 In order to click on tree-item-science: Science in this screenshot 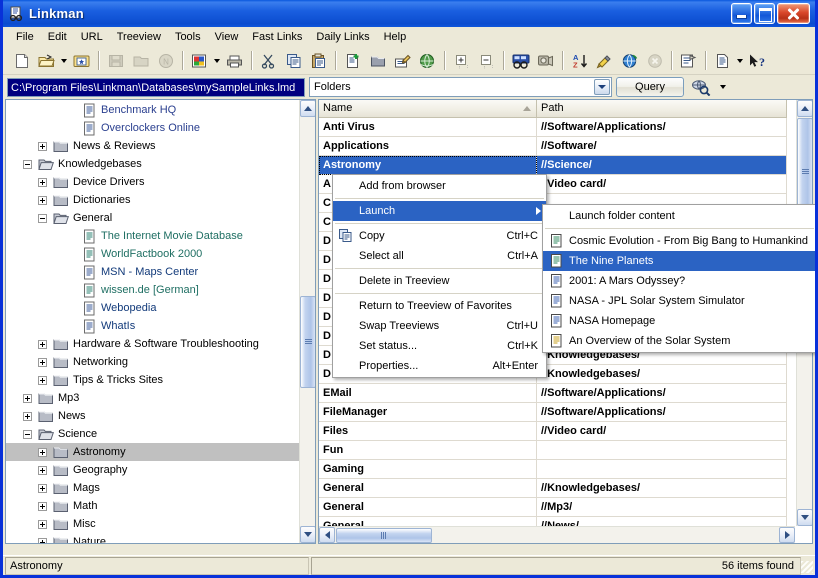, I will do `click(152, 434)`.